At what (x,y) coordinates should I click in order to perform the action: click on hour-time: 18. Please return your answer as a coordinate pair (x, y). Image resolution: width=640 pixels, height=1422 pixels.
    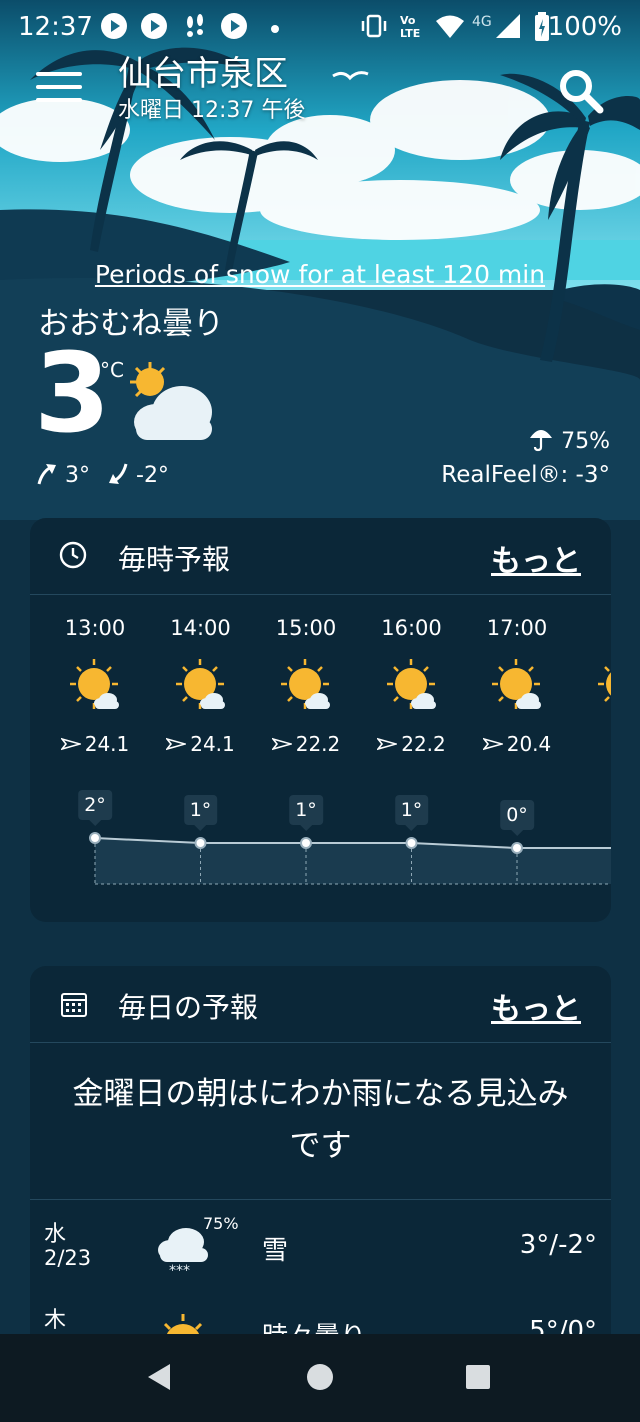
    Looking at the image, I should click on (590, 628).